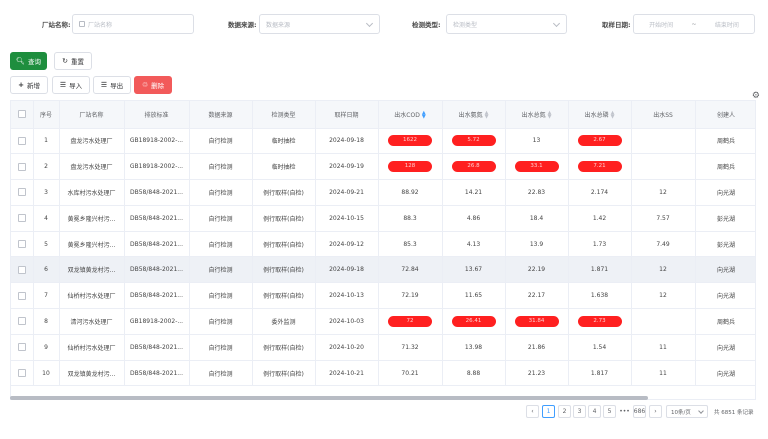 This screenshot has width=768, height=439. I want to click on cell-nh: 26.41, so click(474, 321).